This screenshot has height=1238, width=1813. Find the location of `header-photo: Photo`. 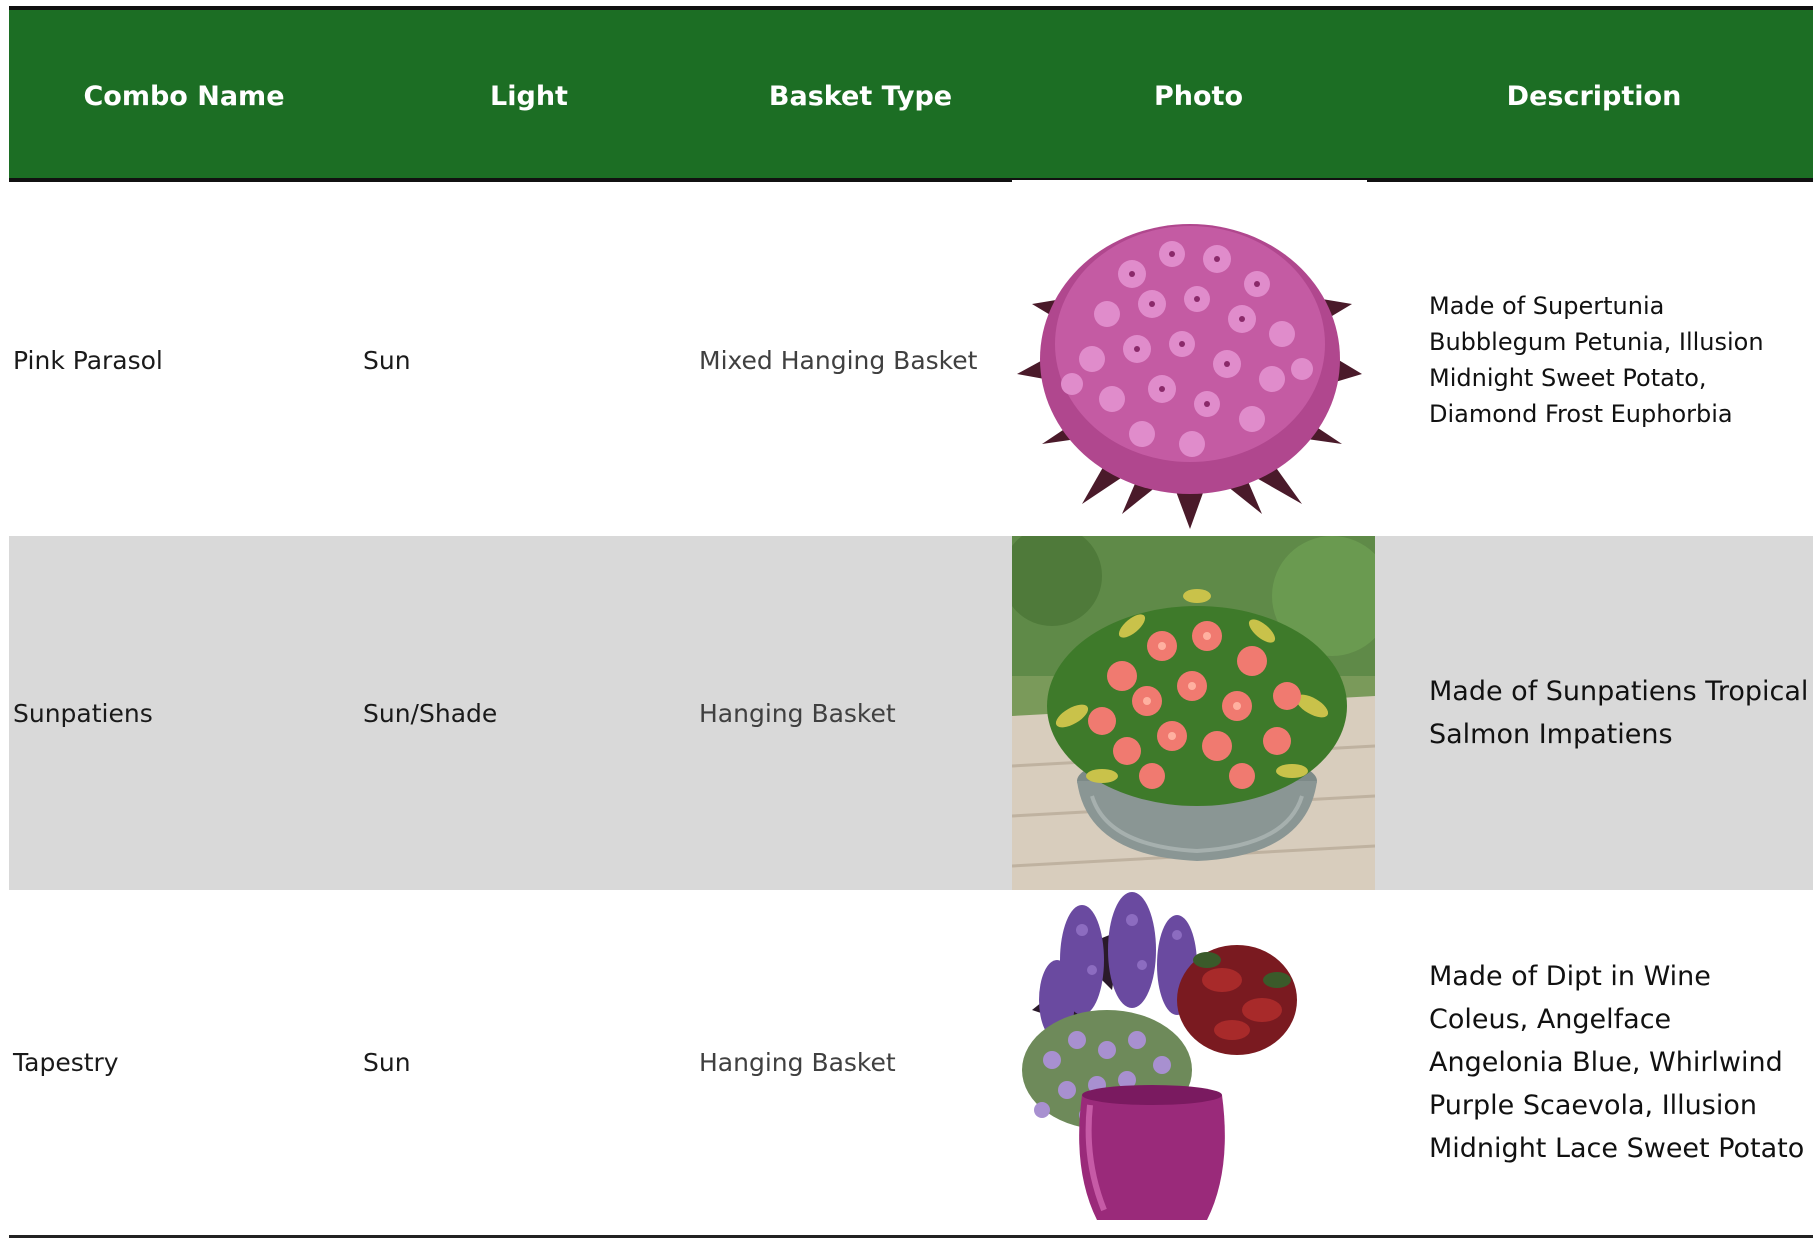

header-photo: Photo is located at coordinates (1198, 96).